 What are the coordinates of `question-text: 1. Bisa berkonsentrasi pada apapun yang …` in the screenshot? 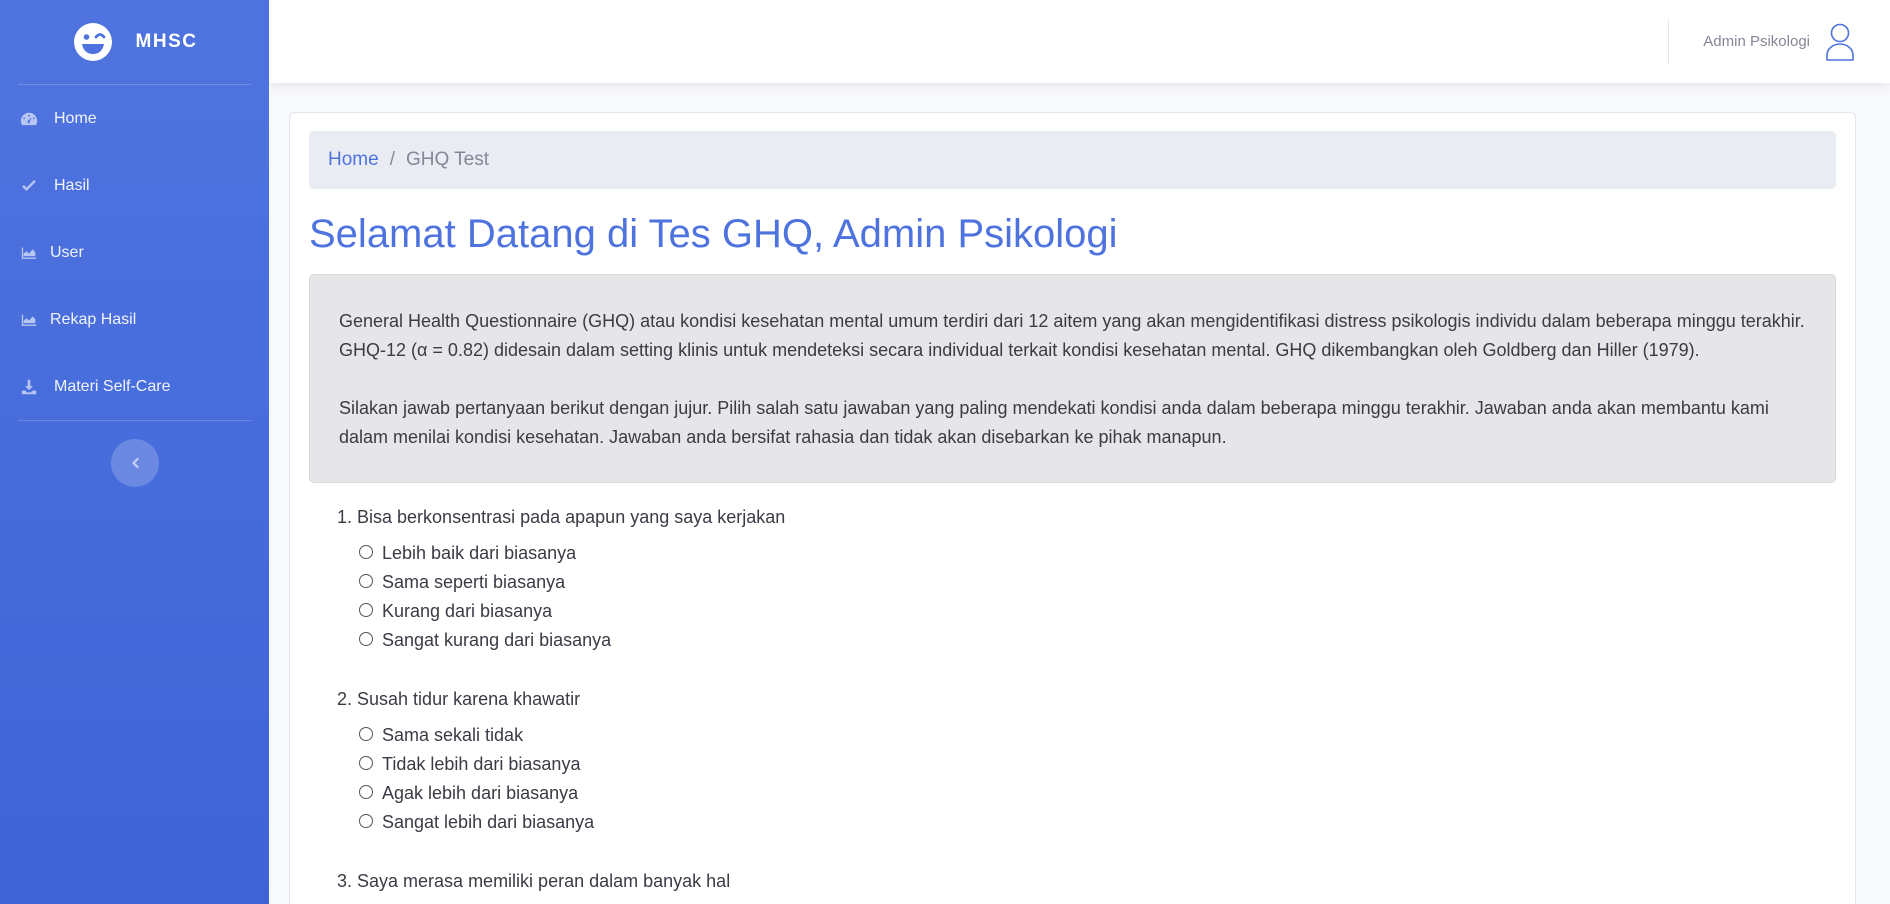 It's located at (561, 517).